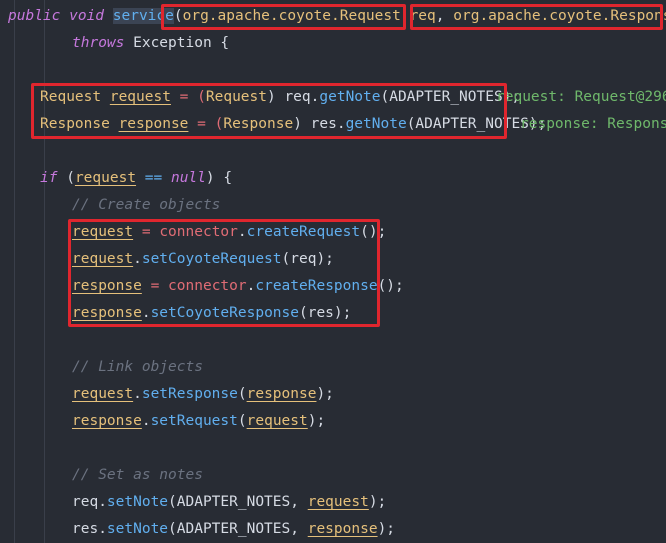  What do you see at coordinates (319, 124) in the screenshot?
I see `code-token: ) res.` at bounding box center [319, 124].